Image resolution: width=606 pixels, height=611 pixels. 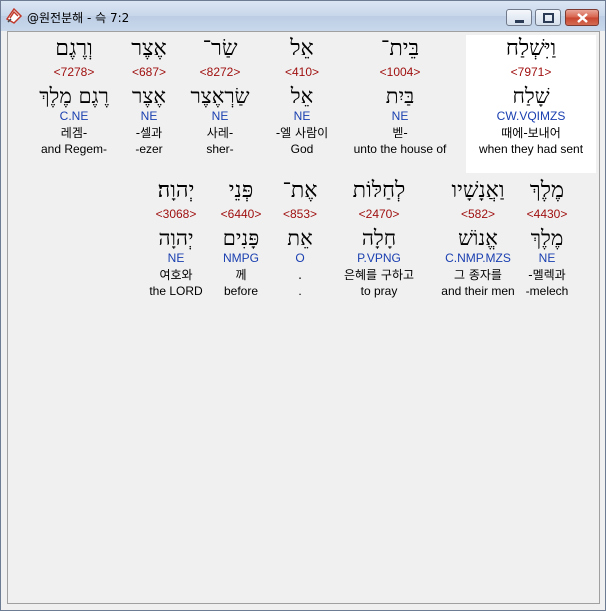 I want to click on lemma-word: רֶגֶם מֶלֶךְ, so click(x=74, y=96).